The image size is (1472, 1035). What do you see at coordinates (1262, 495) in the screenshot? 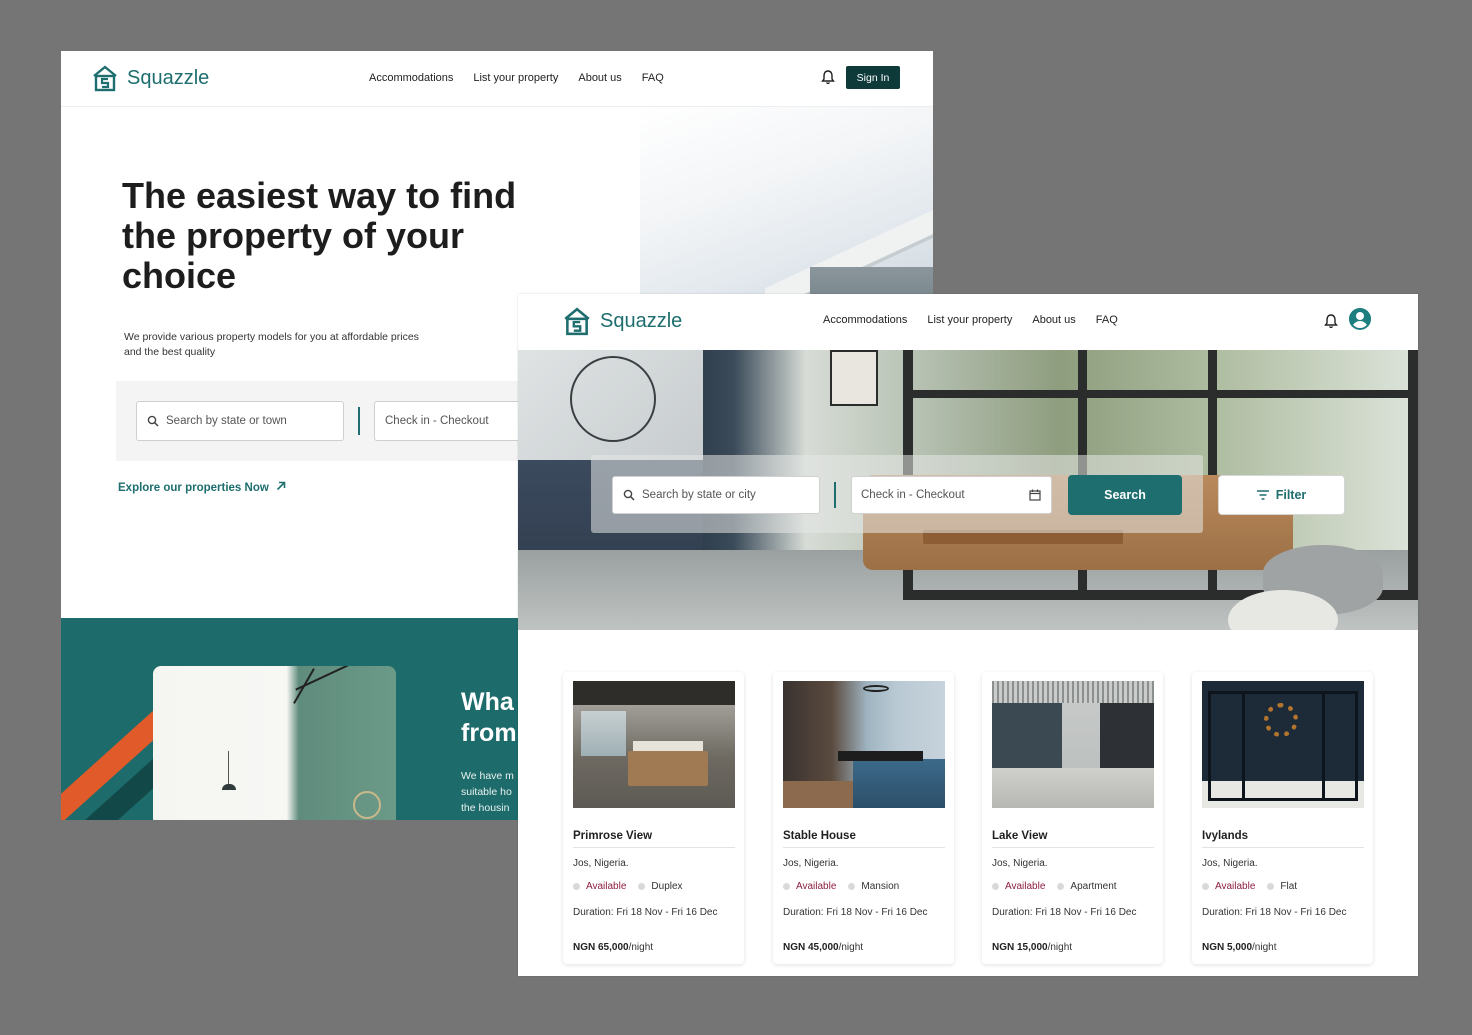
I see `filter-icon` at bounding box center [1262, 495].